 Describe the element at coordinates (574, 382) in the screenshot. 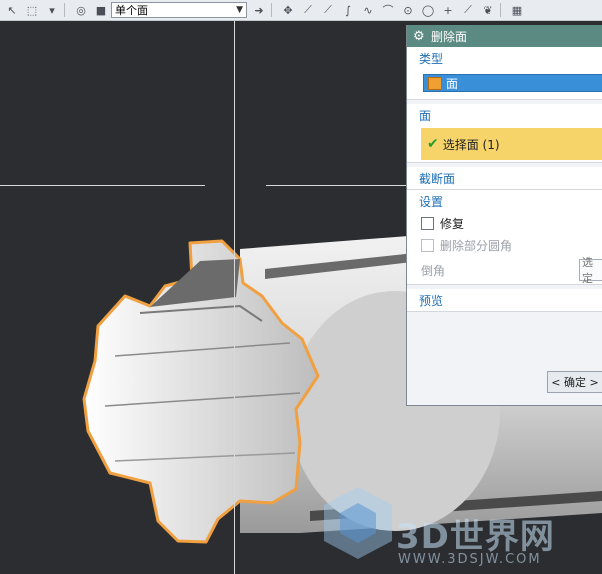

I see `ok-button: < 确定 >` at that location.